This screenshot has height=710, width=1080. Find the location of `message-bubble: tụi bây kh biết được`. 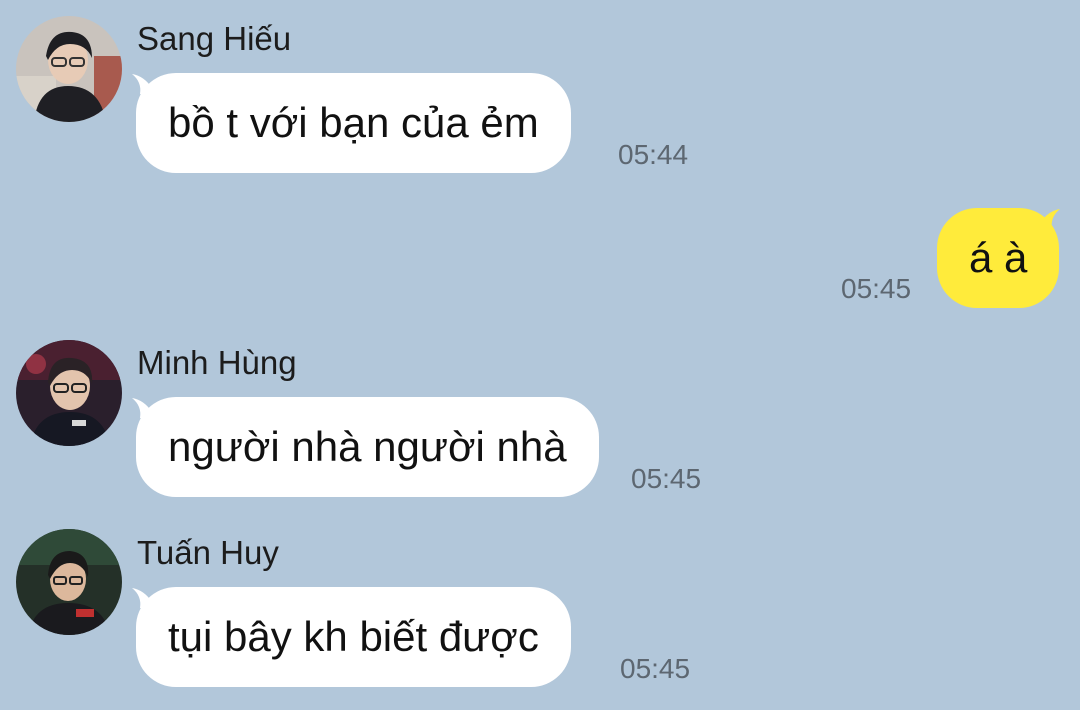

message-bubble: tụi bây kh biết được is located at coordinates (353, 637).